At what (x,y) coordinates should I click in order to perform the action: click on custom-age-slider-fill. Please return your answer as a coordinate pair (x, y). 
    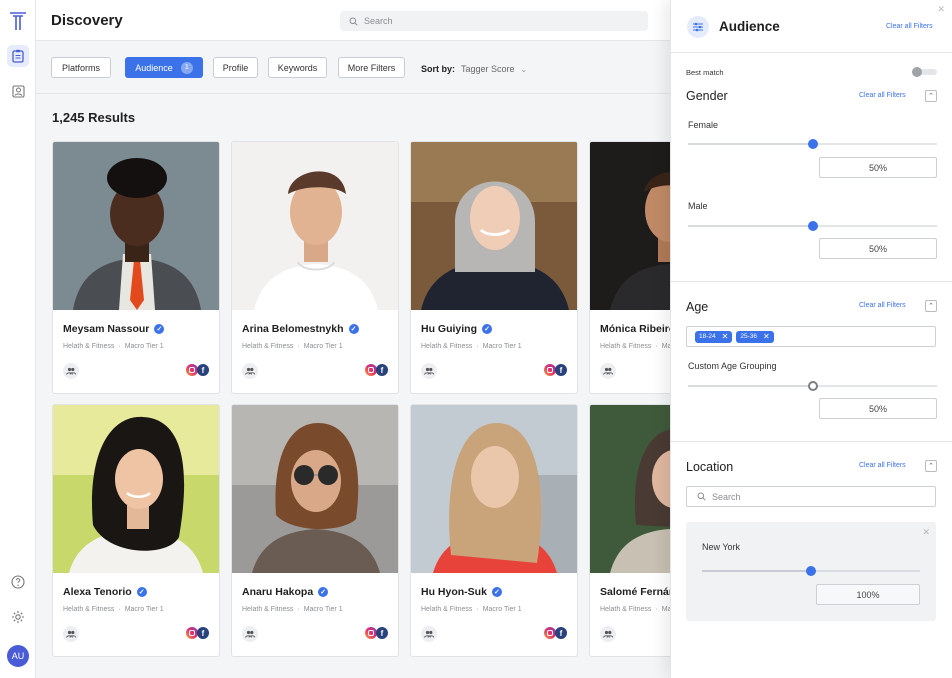
    Looking at the image, I should click on (750, 386).